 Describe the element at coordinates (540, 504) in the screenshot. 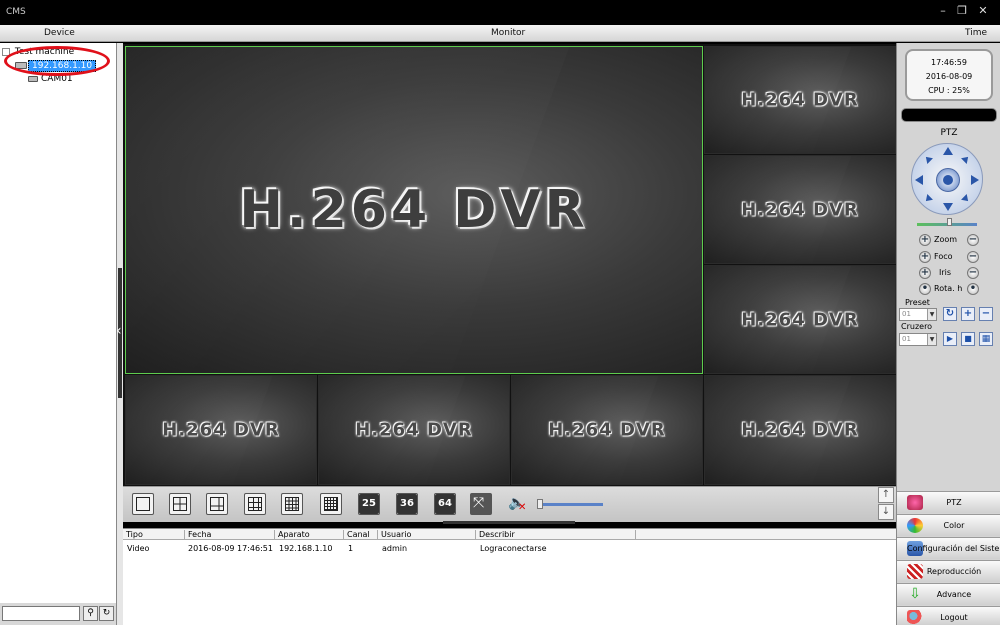

I see `volume-knob` at that location.